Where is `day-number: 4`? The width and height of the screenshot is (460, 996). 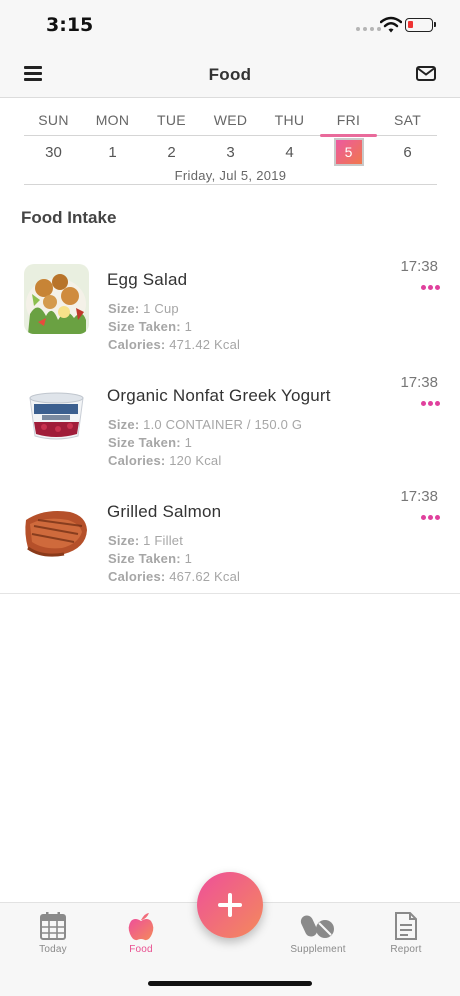
day-number: 4 is located at coordinates (289, 152).